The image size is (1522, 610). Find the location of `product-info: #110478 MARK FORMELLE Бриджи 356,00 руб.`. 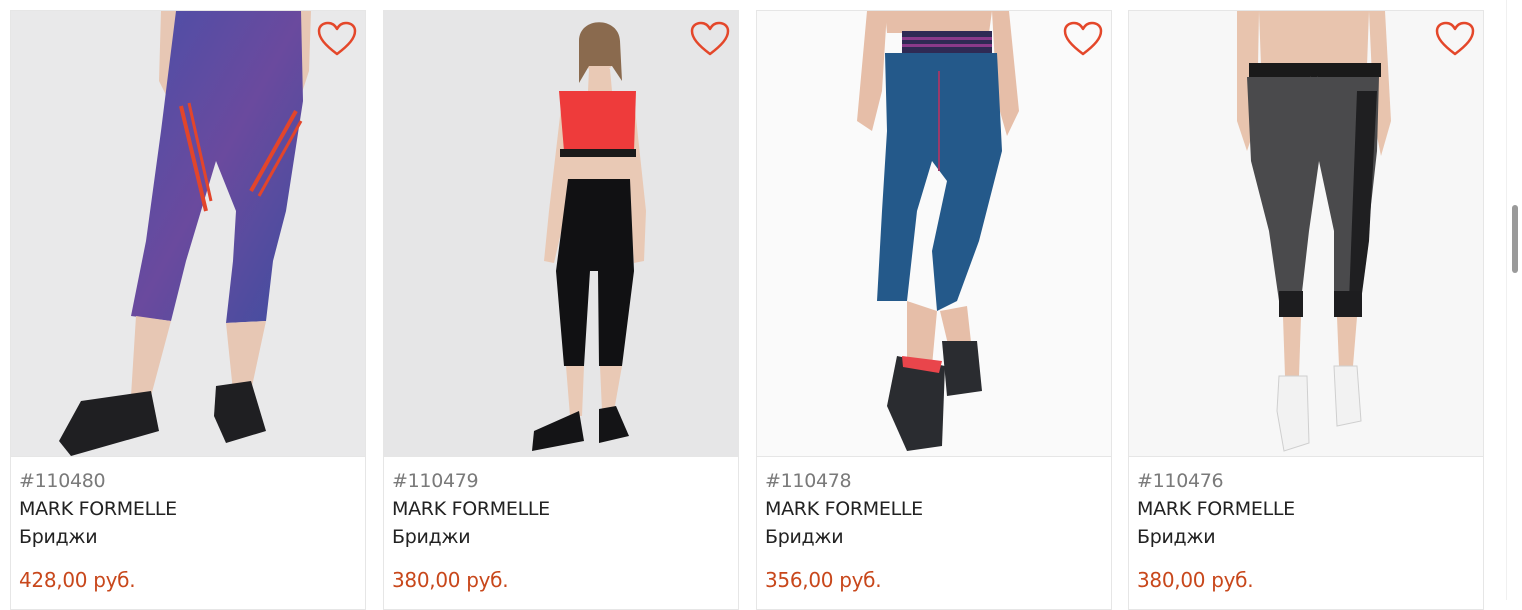

product-info: #110478 MARK FORMELLE Бриджи 356,00 руб. is located at coordinates (934, 531).